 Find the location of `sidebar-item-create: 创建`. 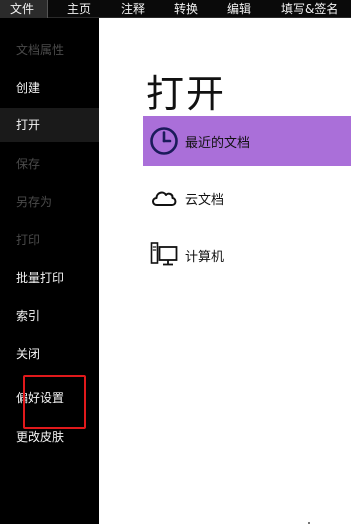

sidebar-item-create: 创建 is located at coordinates (28, 87).